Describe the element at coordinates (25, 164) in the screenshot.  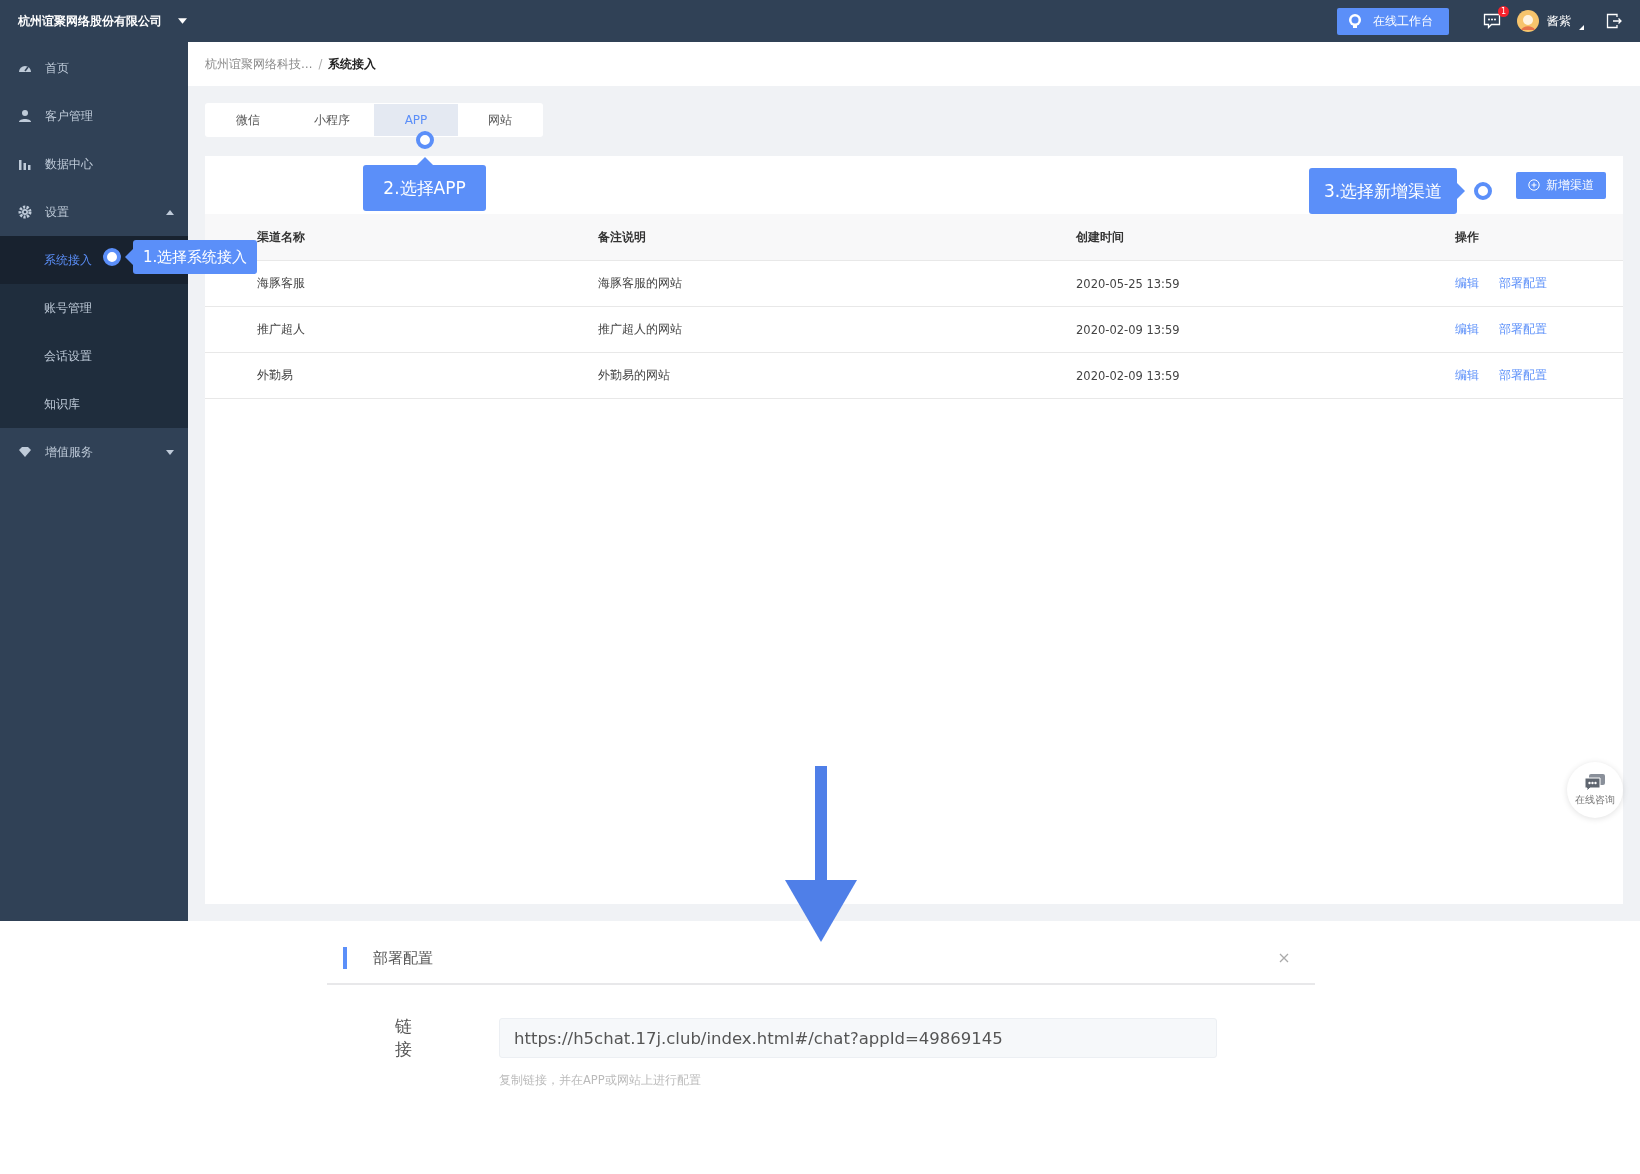
I see `bar-chart-icon` at that location.